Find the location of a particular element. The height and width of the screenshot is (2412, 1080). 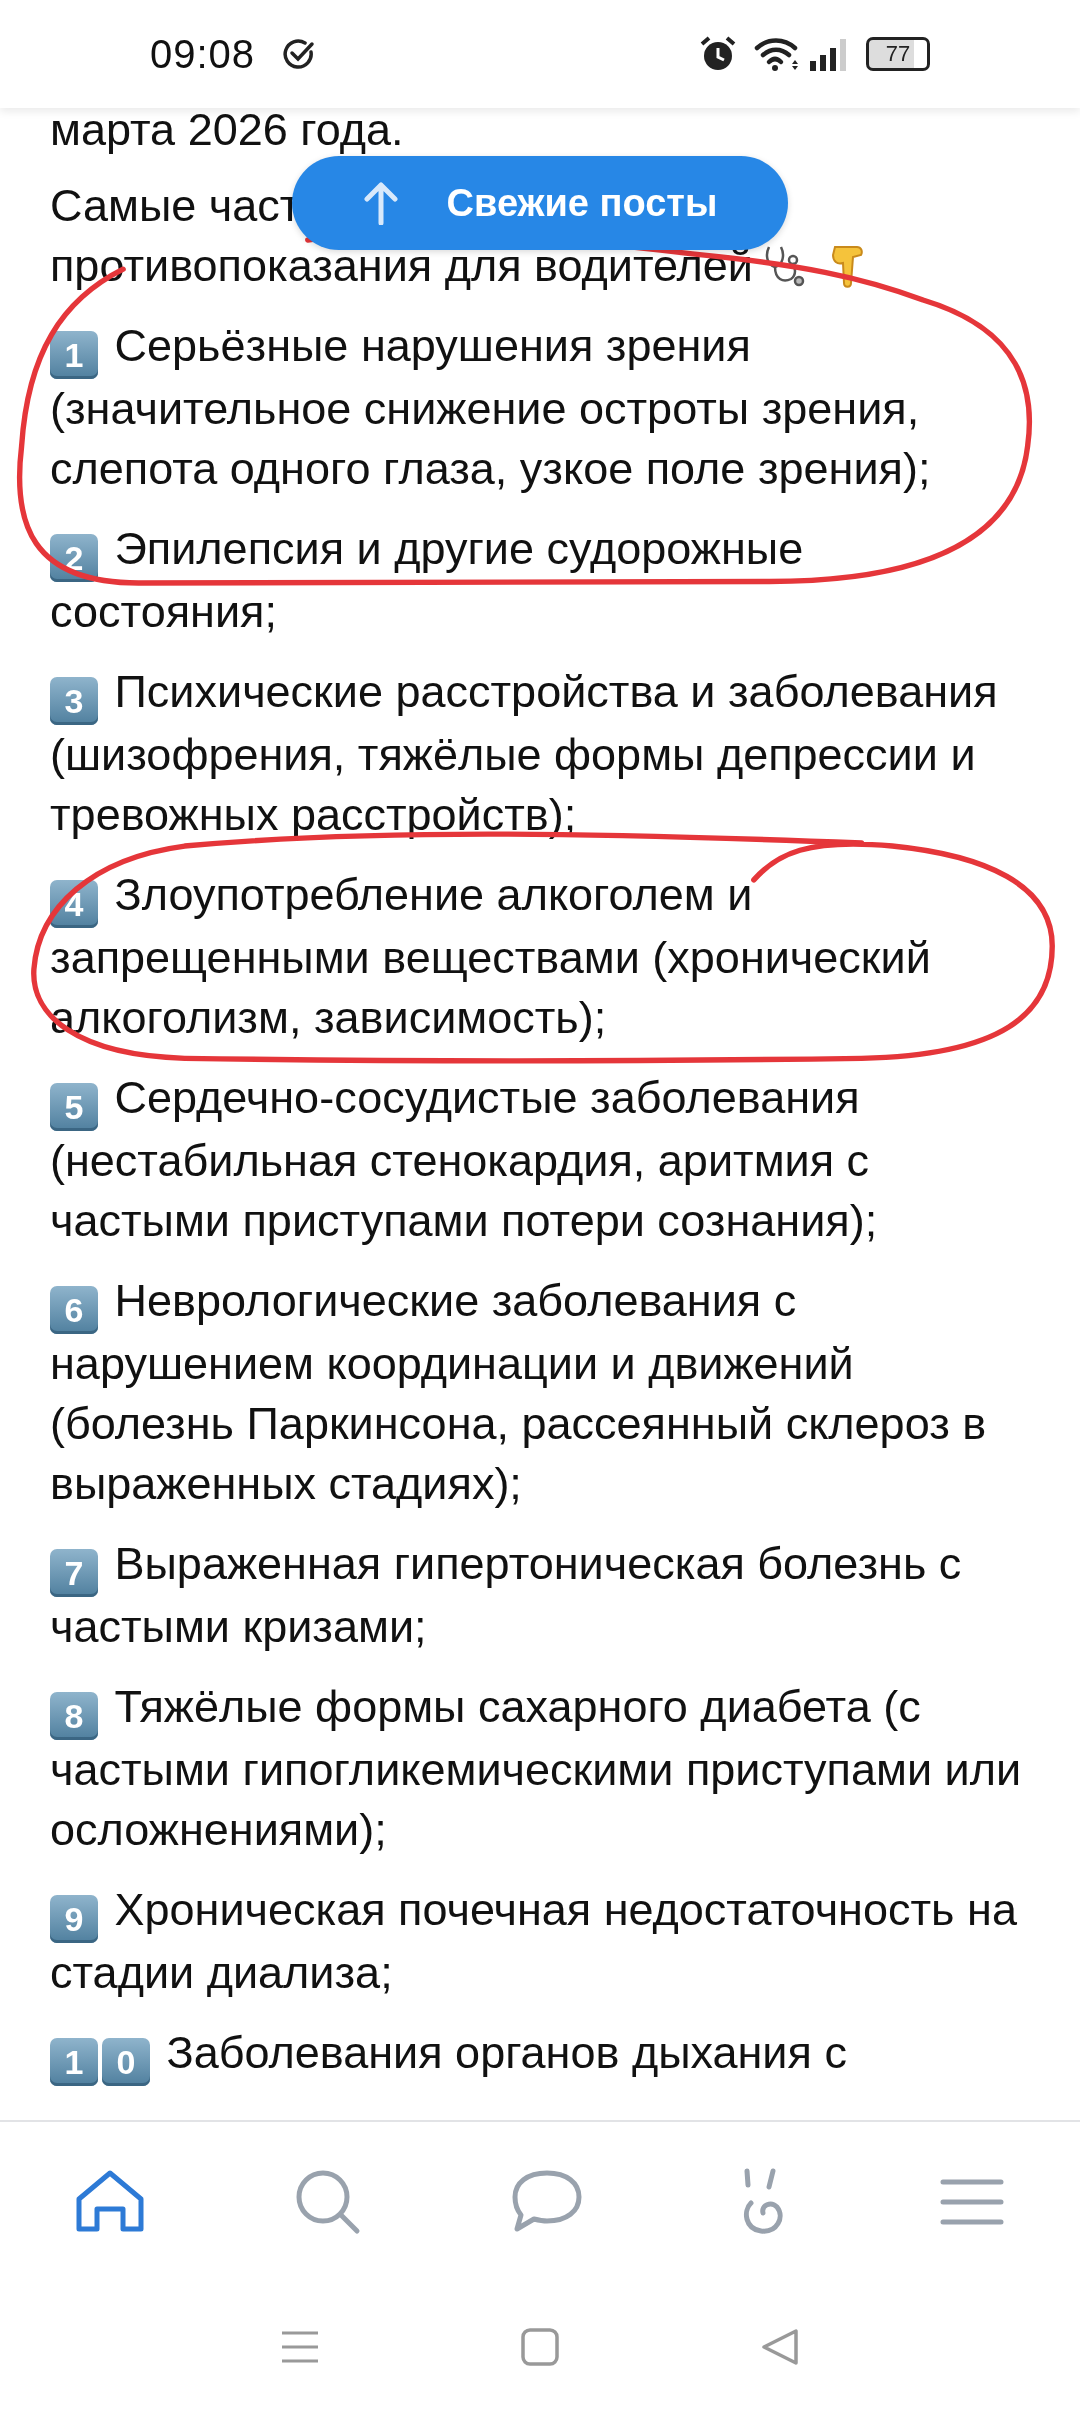

post-text: марта 2026 года. is located at coordinates (227, 130).